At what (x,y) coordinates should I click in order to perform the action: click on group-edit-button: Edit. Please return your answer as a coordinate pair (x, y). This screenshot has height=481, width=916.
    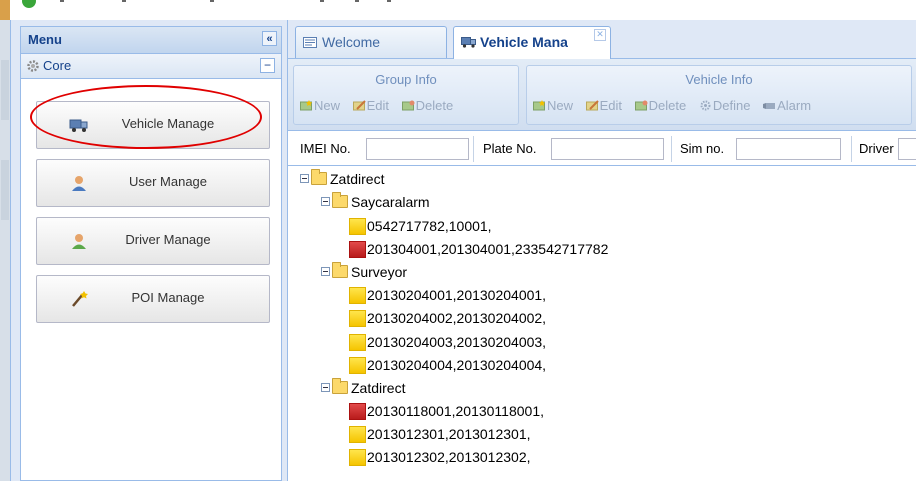
    Looking at the image, I should click on (371, 105).